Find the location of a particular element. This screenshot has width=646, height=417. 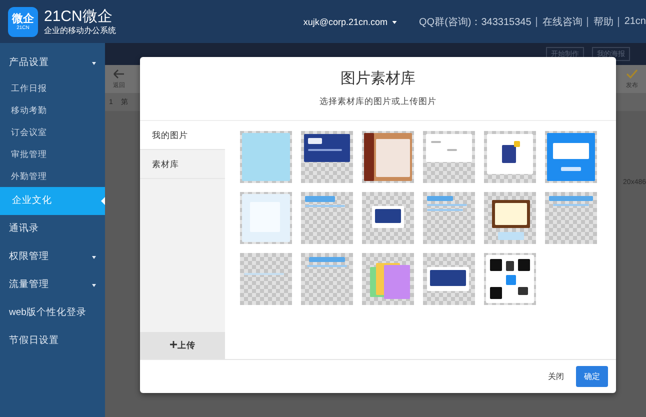

back-arrow-icon is located at coordinates (119, 73).